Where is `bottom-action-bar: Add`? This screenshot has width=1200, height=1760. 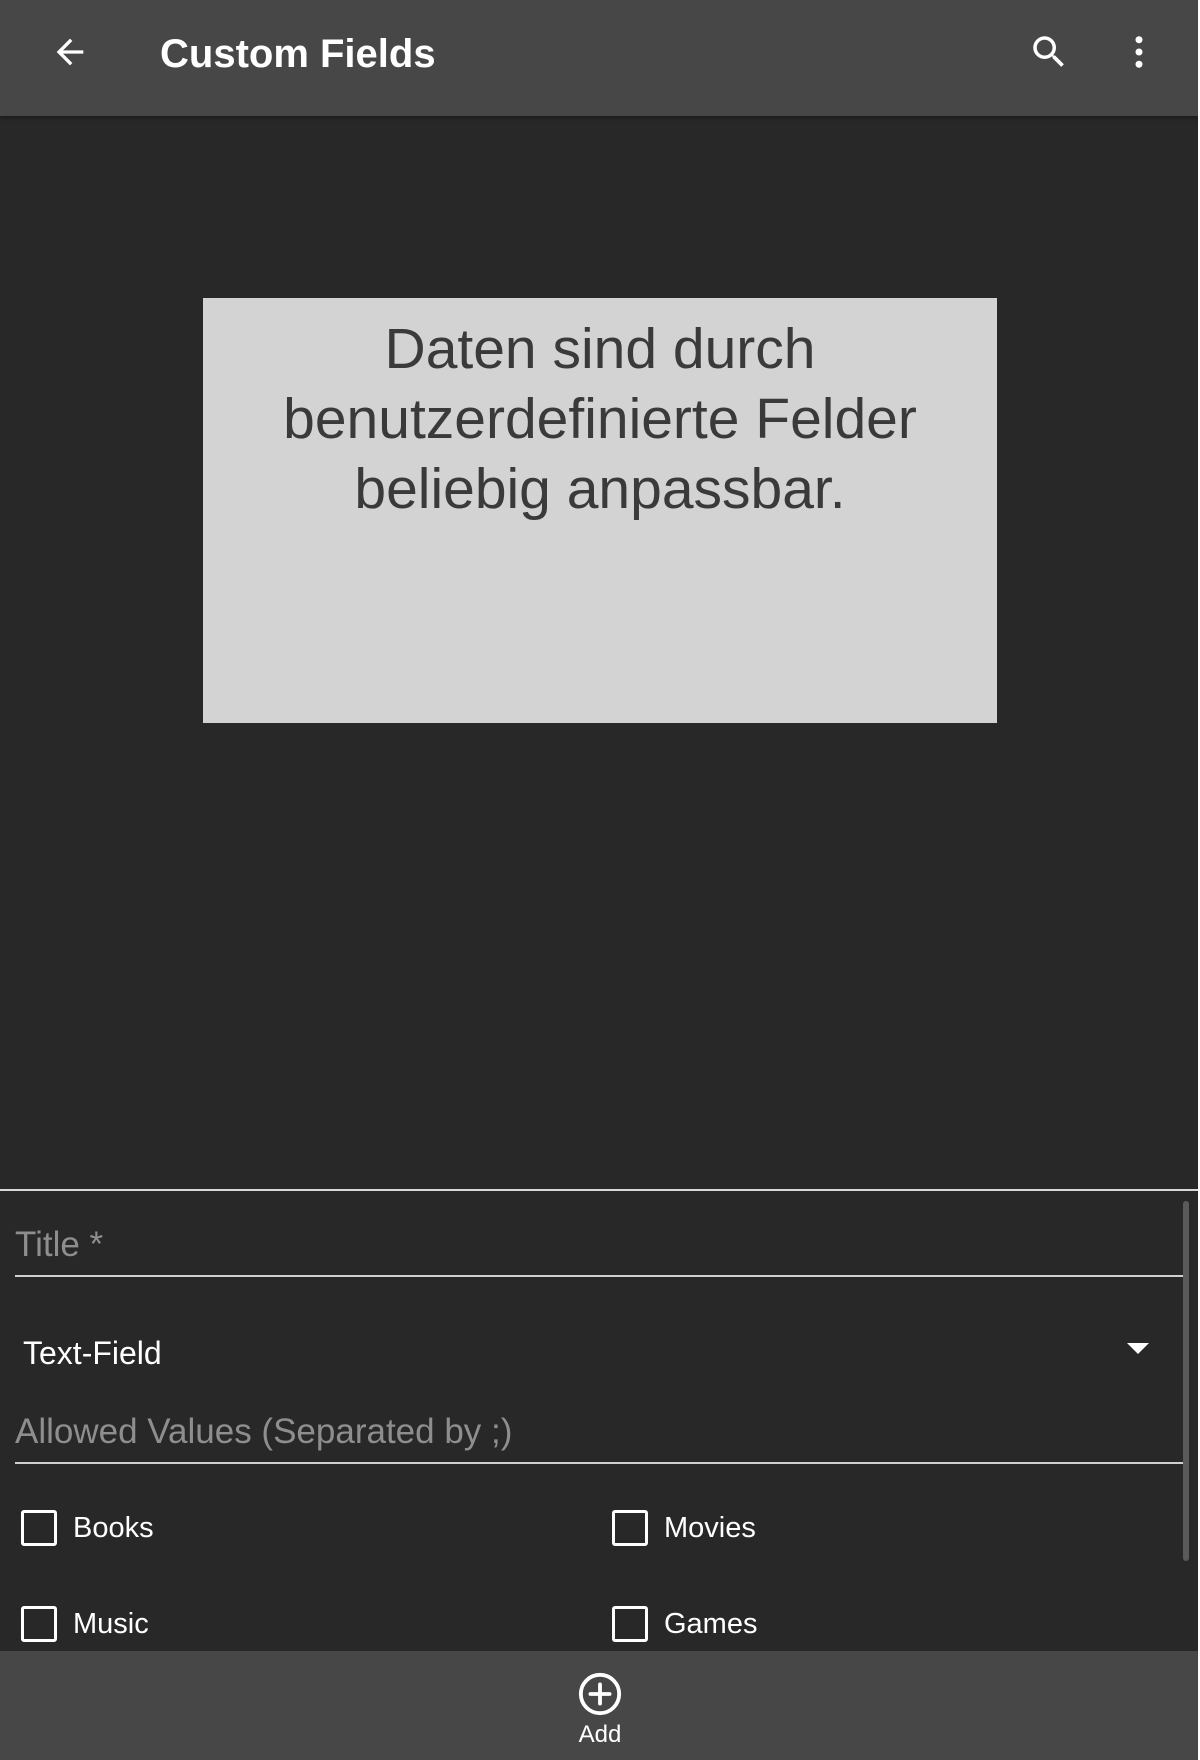 bottom-action-bar: Add is located at coordinates (600, 1705).